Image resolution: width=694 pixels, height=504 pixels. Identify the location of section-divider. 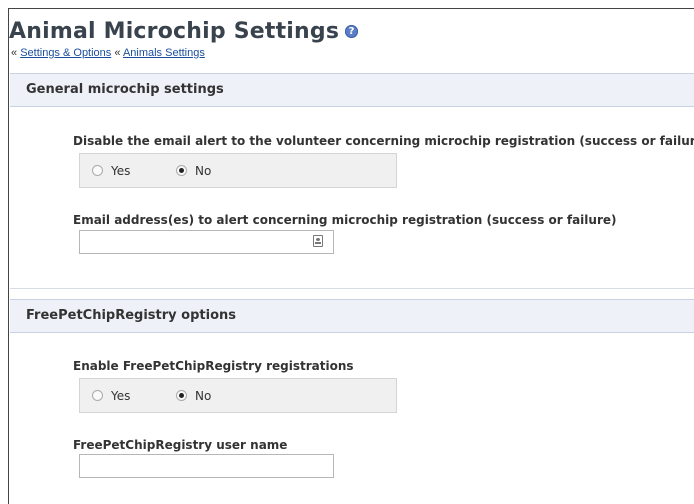
(352, 288).